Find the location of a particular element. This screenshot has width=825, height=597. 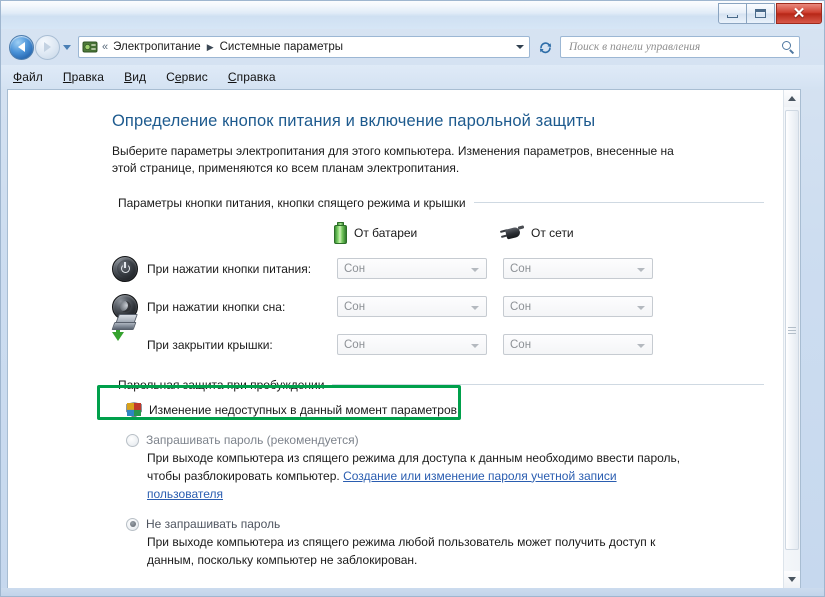

column-header-battery: От батареи is located at coordinates (417, 232).